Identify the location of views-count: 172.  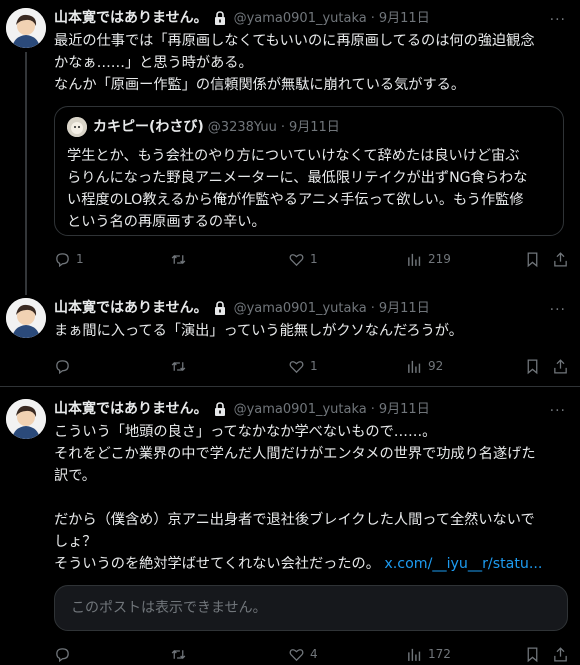
(439, 653).